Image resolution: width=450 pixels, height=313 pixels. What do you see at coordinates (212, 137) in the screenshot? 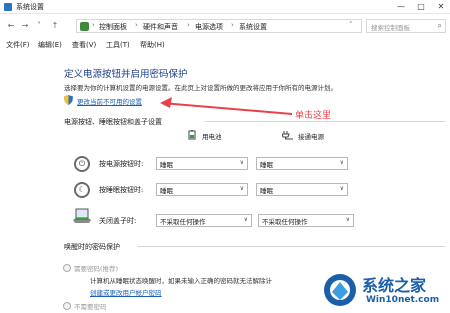
I see `battery-column-header: 用电池` at bounding box center [212, 137].